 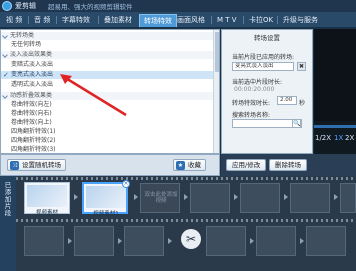 What do you see at coordinates (349, 138) in the screenshot?
I see `speed-double-button: 2X` at bounding box center [349, 138].